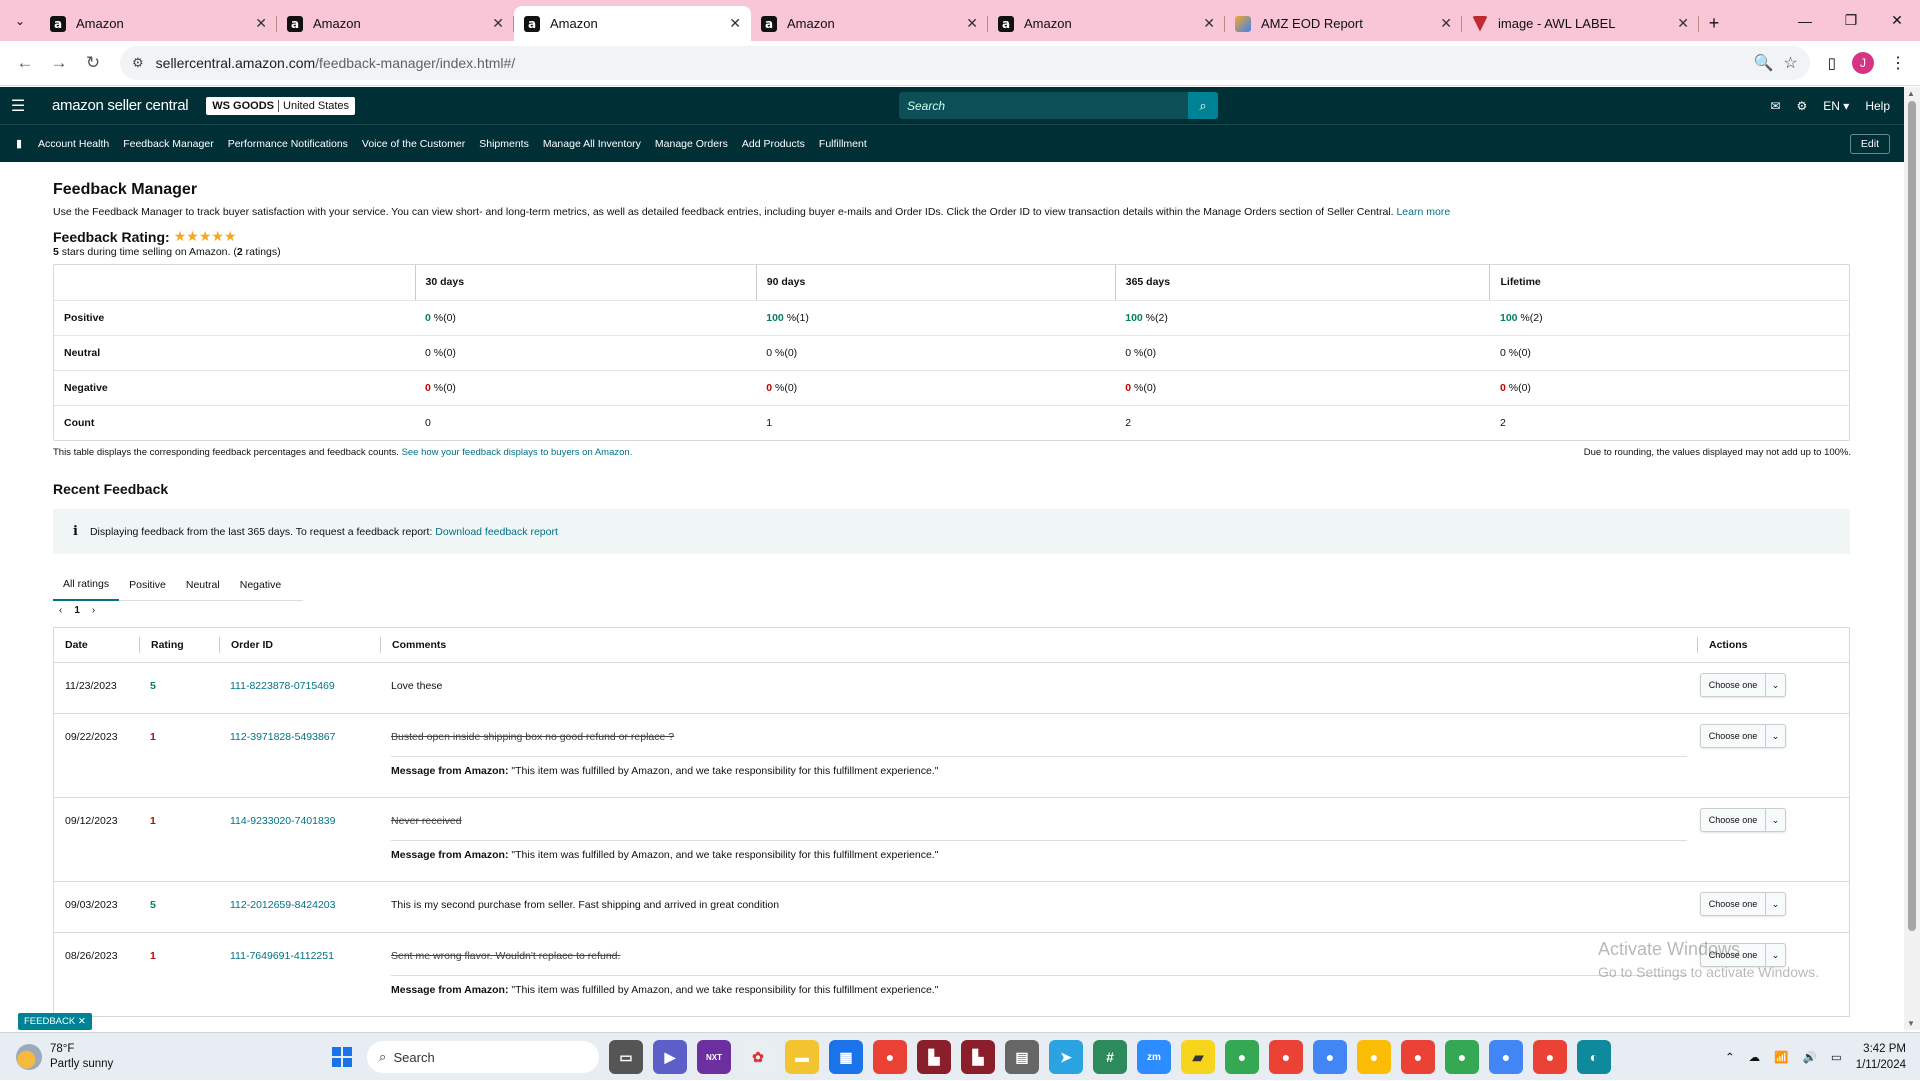 The width and height of the screenshot is (1920, 1081). I want to click on learn-more-link: Learn more, so click(1423, 212).